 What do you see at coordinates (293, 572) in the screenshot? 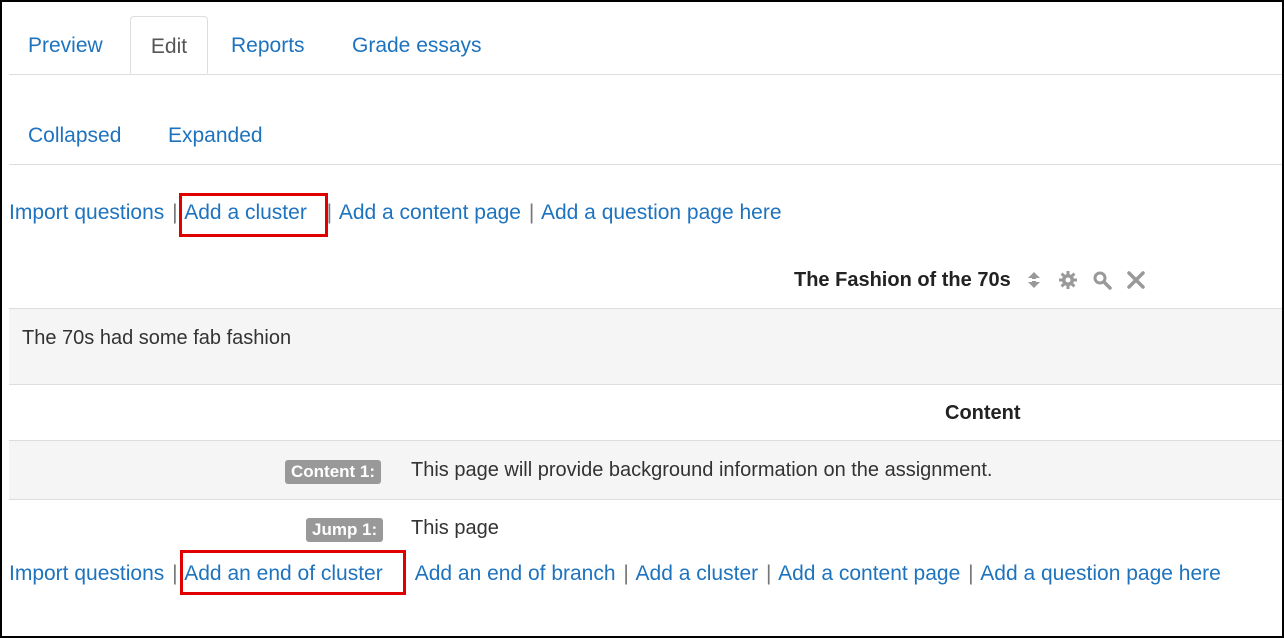
I see `highlight-box-add-end-of-cluster` at bounding box center [293, 572].